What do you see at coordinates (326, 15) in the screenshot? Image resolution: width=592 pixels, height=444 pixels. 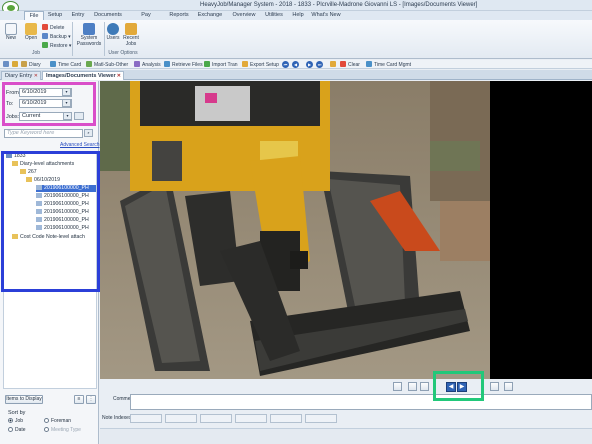 I see `menu-whats-new: What's New` at bounding box center [326, 15].